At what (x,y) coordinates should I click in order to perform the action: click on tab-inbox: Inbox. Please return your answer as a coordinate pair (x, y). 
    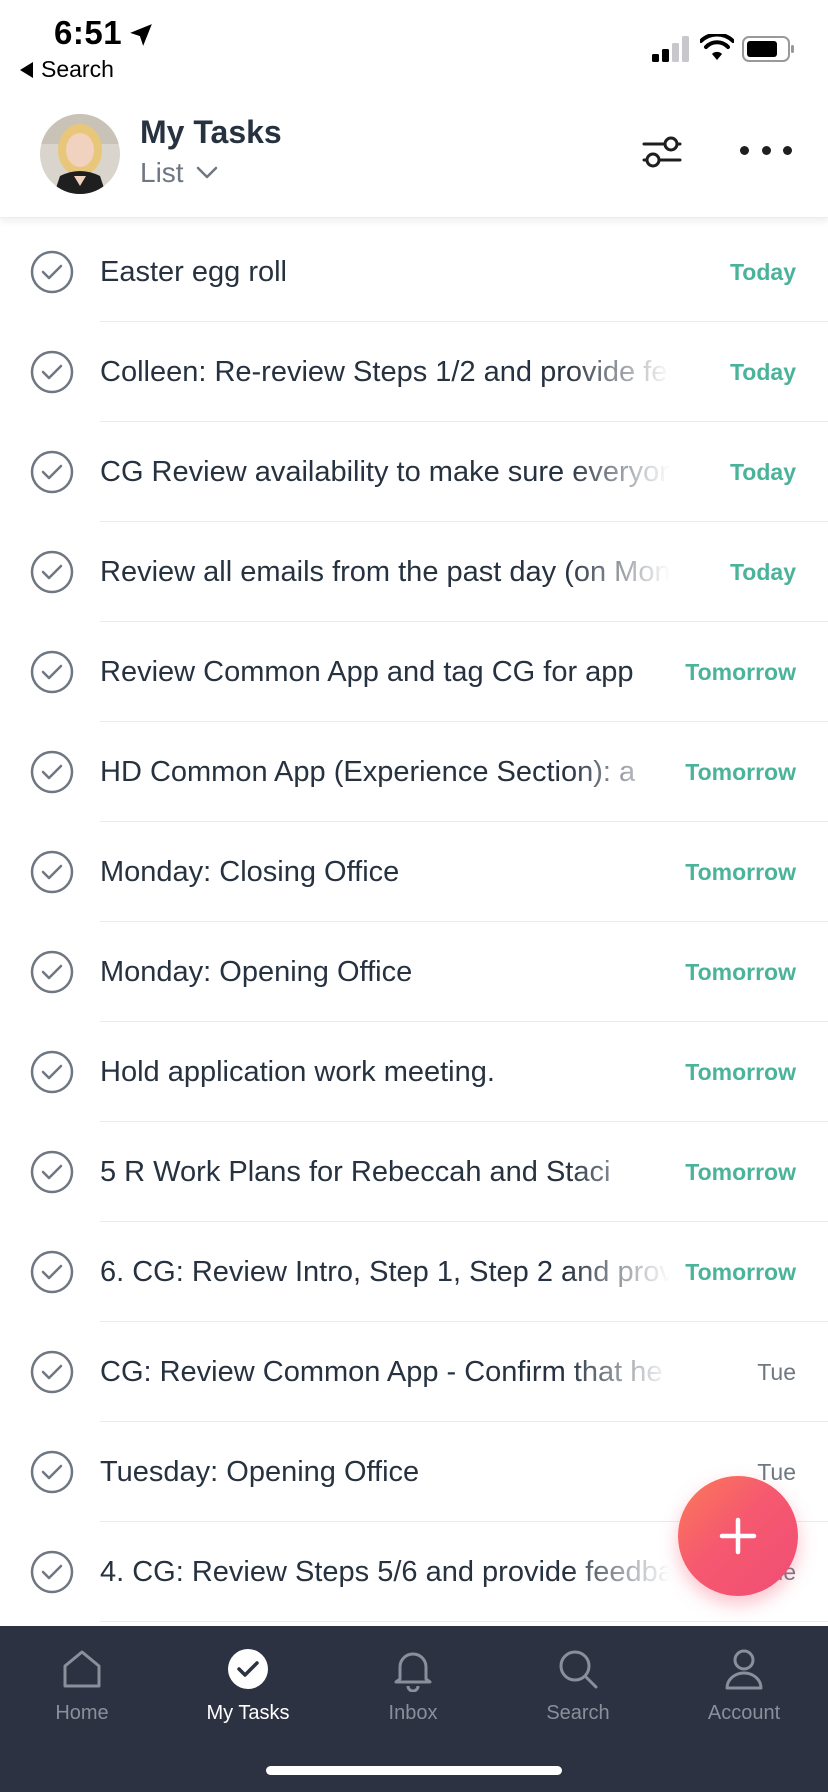
    Looking at the image, I should click on (413, 1692).